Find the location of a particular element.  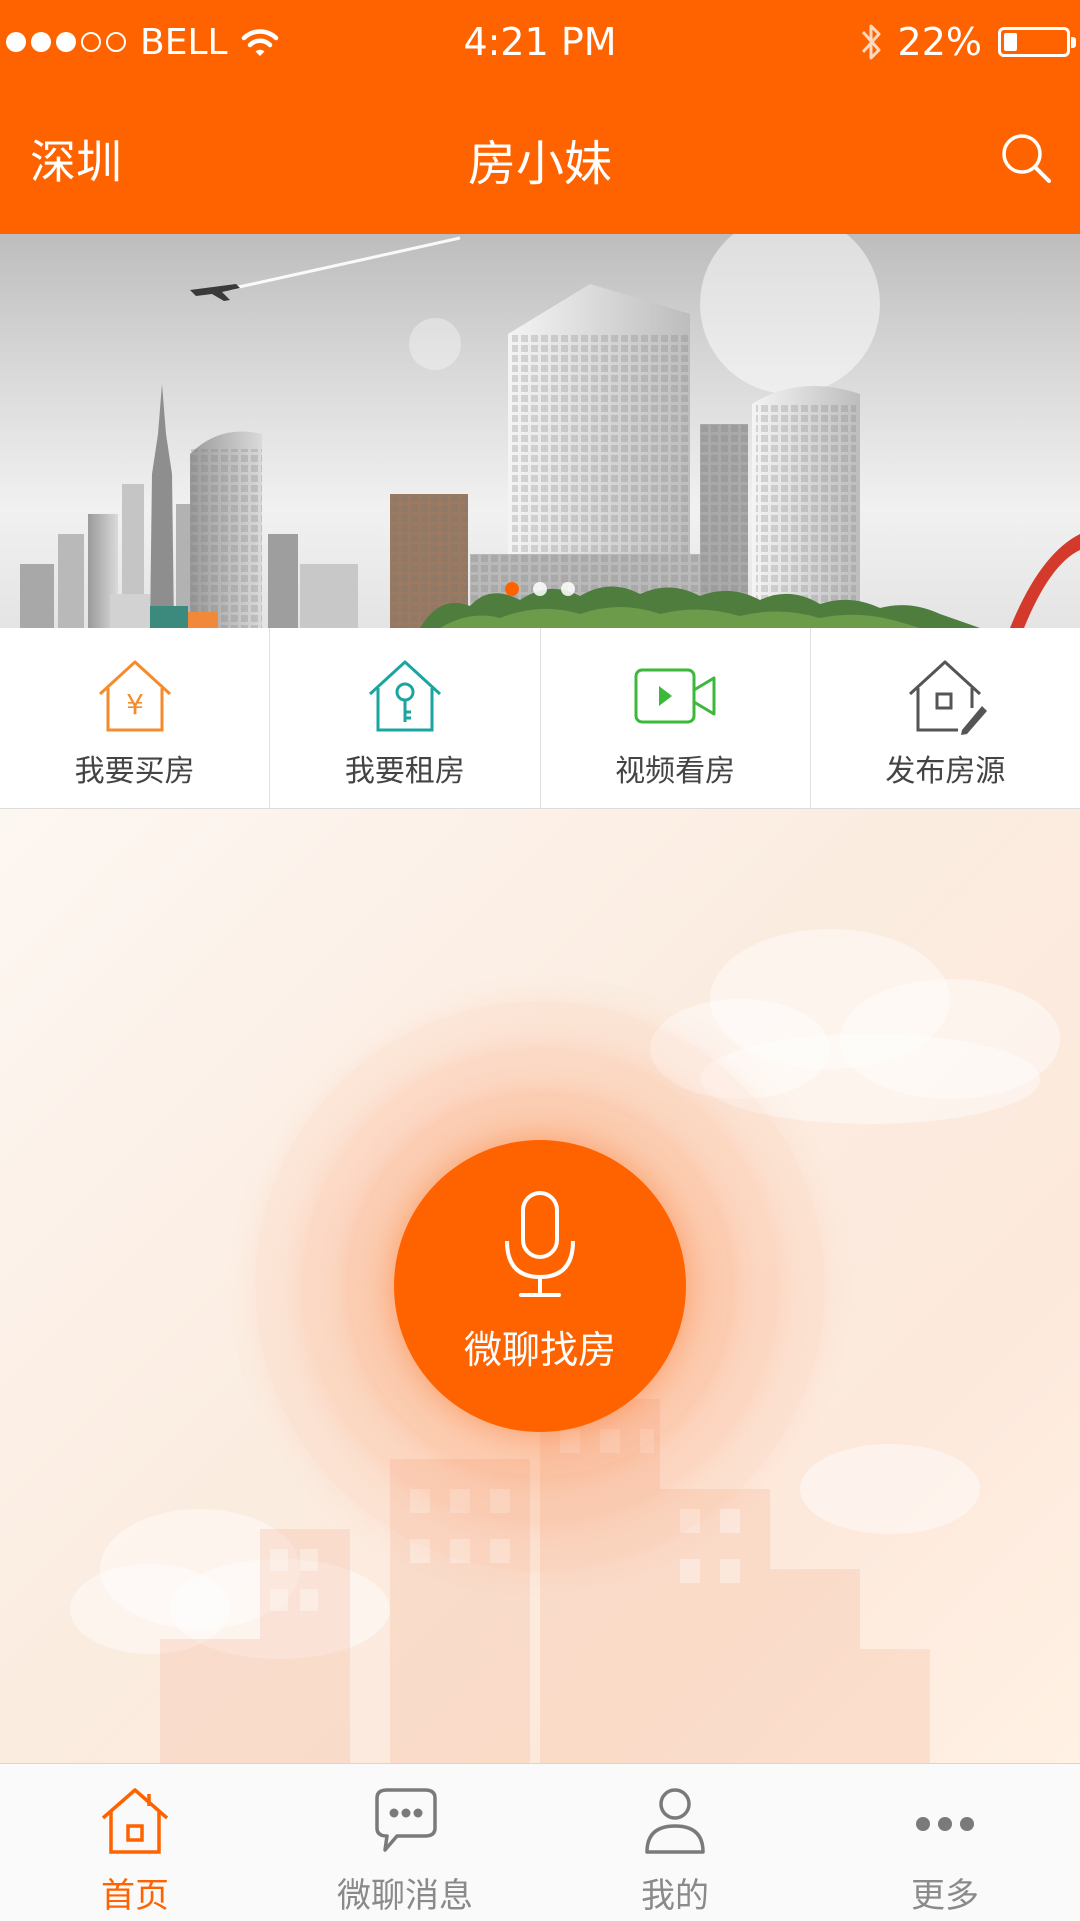

quick-action-rent-house: 我要租房 is located at coordinates (405, 718).